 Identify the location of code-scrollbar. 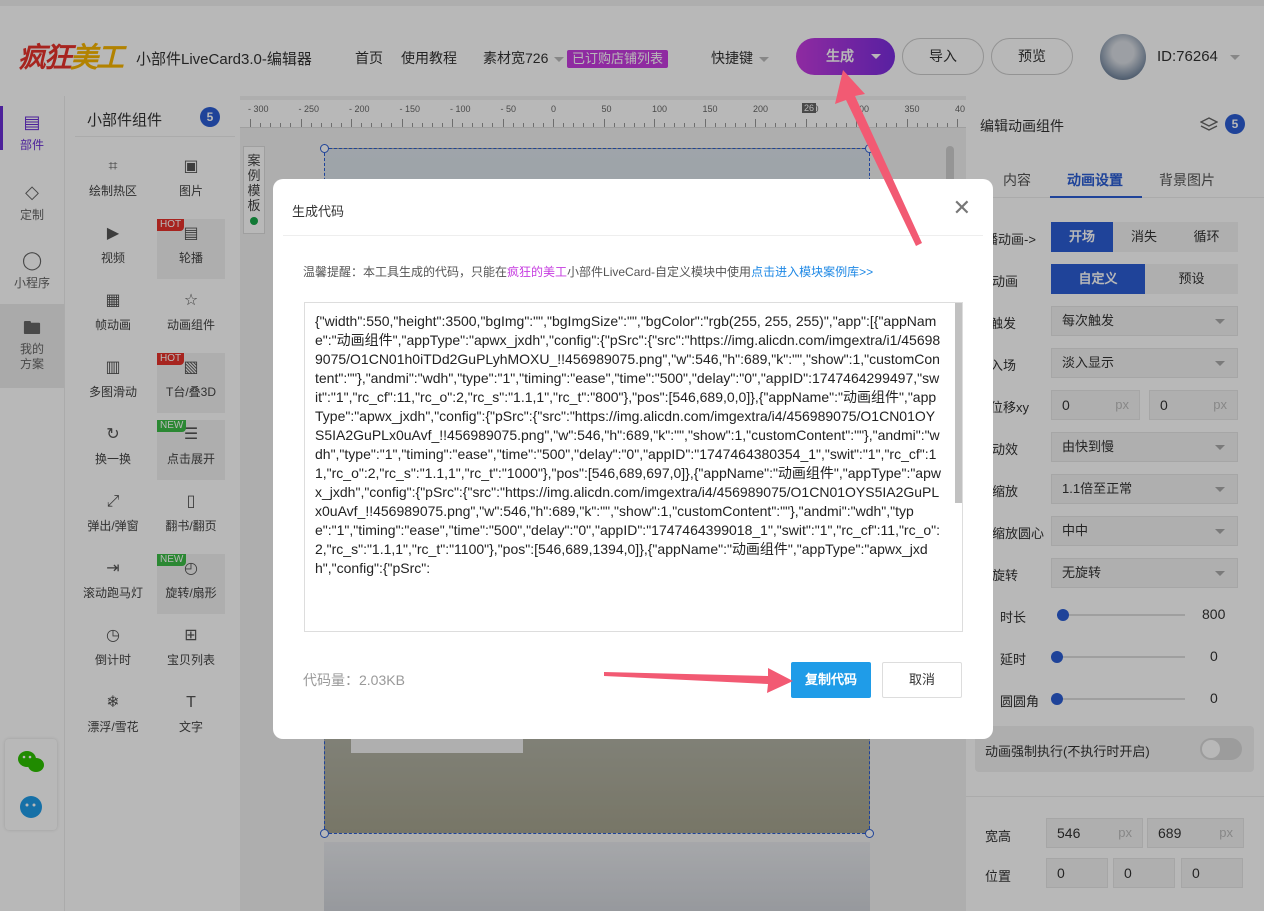
(958, 403).